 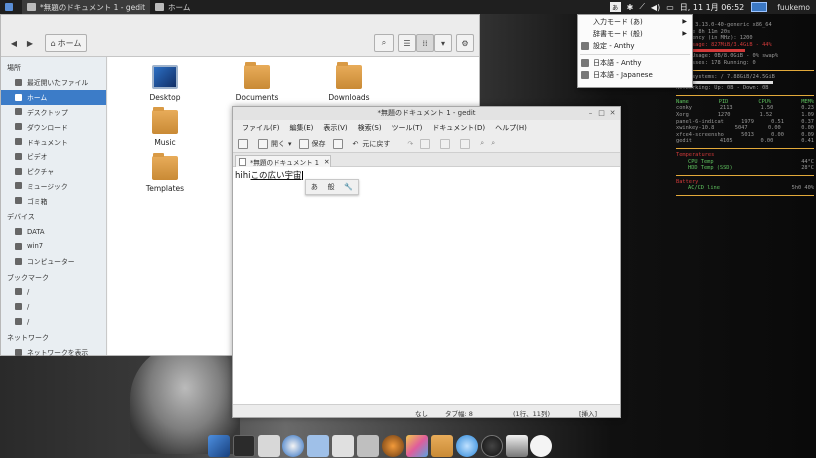 I want to click on menu-item-input-mode: 入力モード (あ) ▶, so click(x=635, y=22).